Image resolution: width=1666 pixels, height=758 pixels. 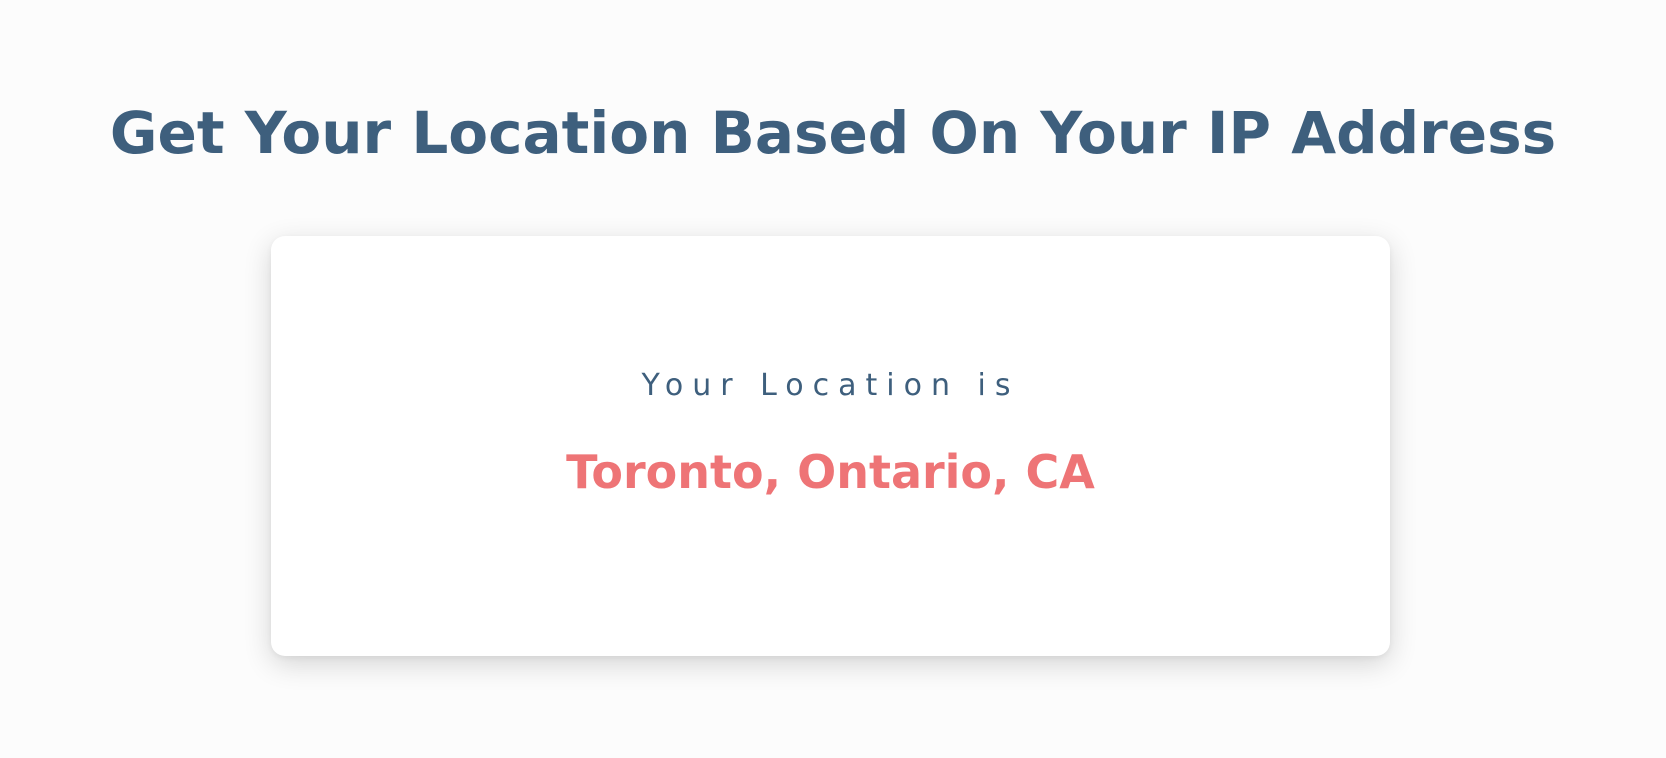 What do you see at coordinates (830, 472) in the screenshot?
I see `location-value: Toronto, Ontario, CA` at bounding box center [830, 472].